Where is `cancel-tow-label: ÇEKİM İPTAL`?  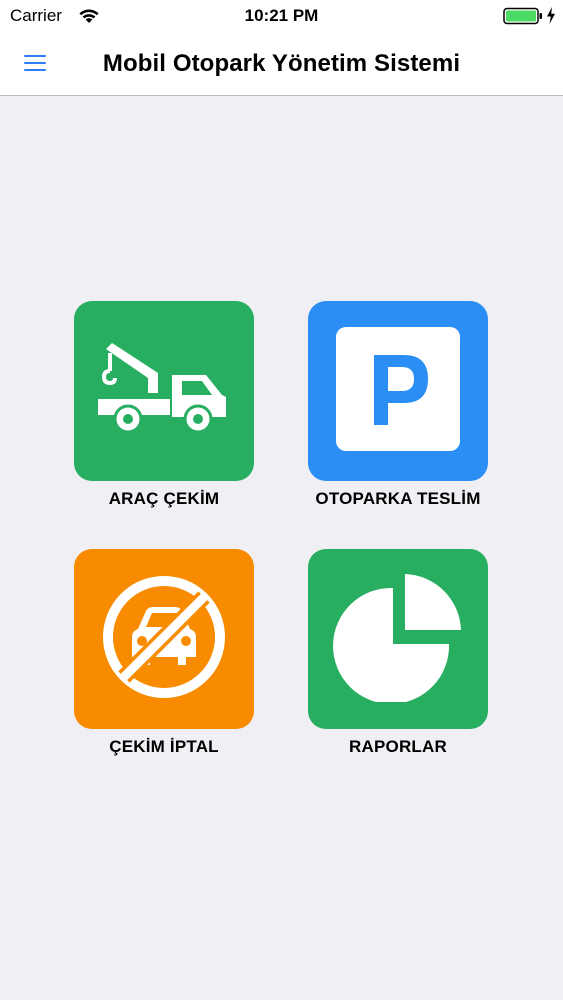
cancel-tow-label: ÇEKİM İPTAL is located at coordinates (164, 746).